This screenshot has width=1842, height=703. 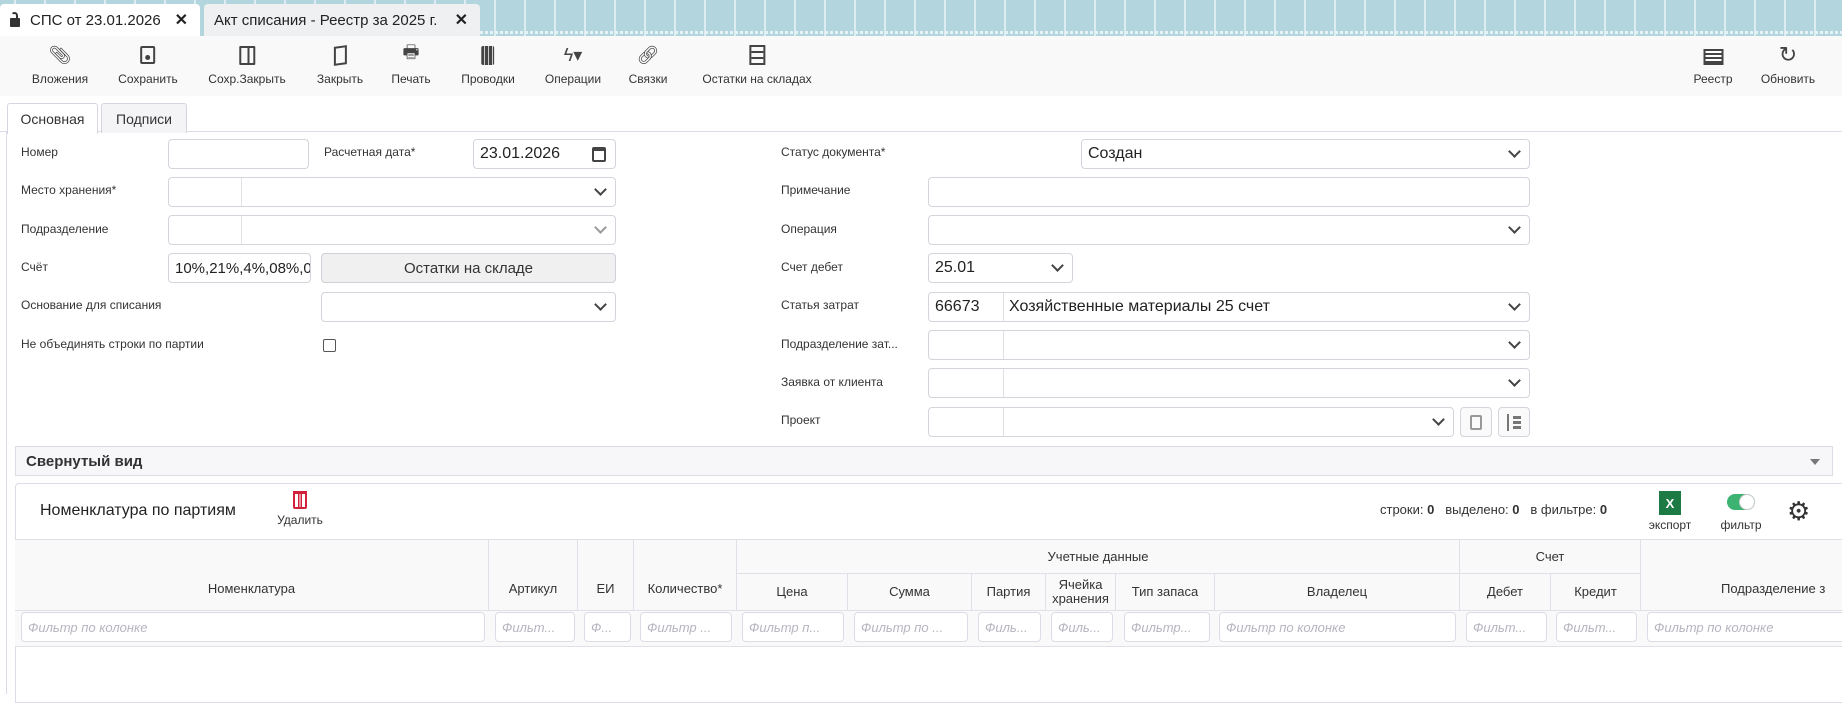 What do you see at coordinates (910, 592) in the screenshot?
I see `column-header-sum: Сумма` at bounding box center [910, 592].